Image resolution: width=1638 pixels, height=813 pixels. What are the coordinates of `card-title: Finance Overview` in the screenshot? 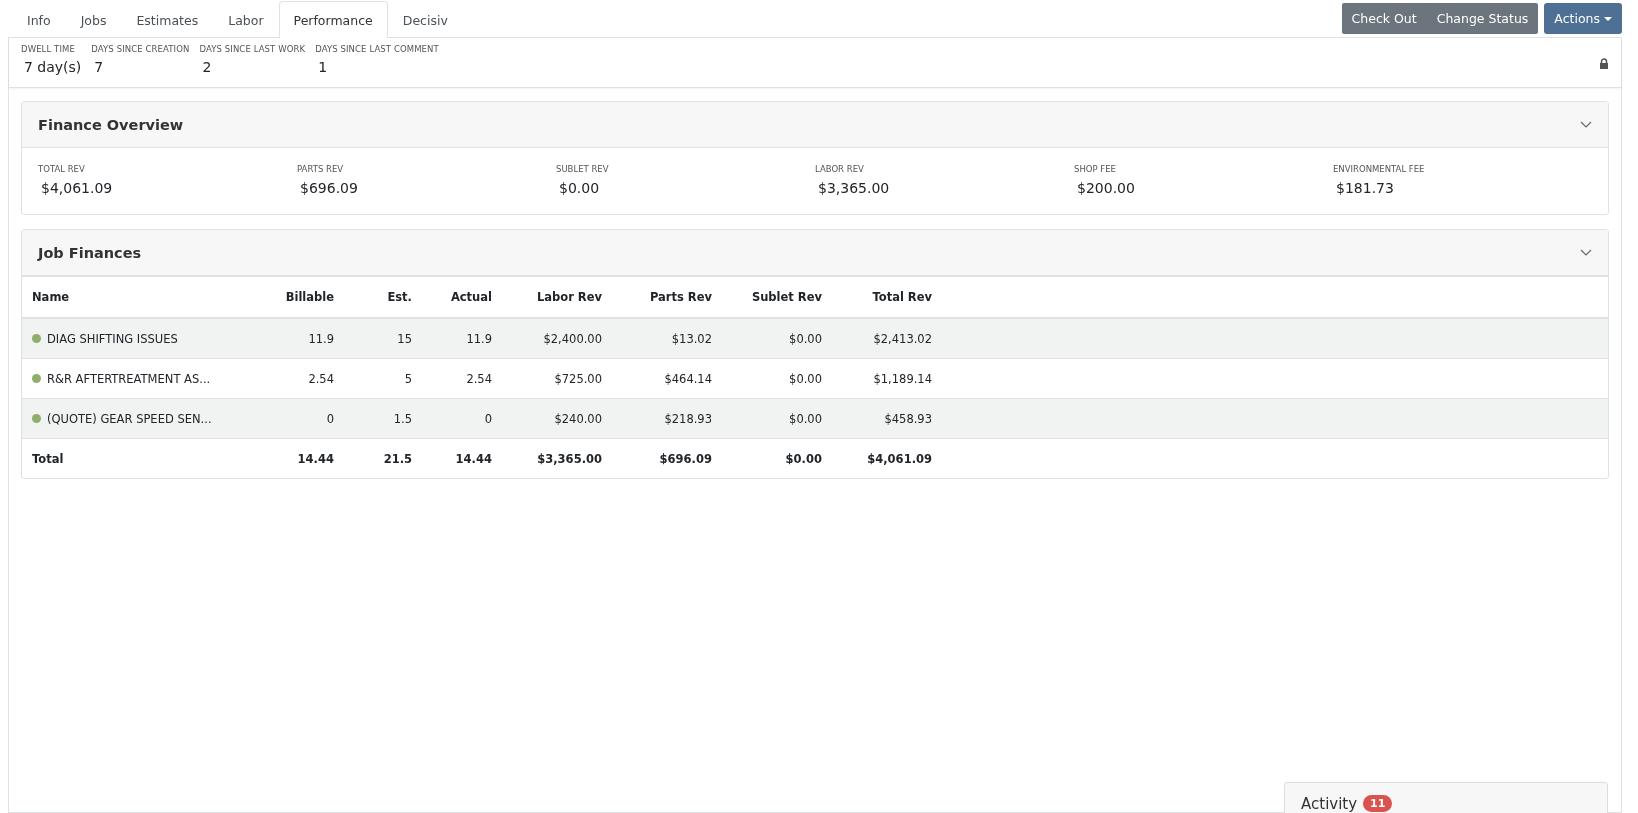 It's located at (111, 124).